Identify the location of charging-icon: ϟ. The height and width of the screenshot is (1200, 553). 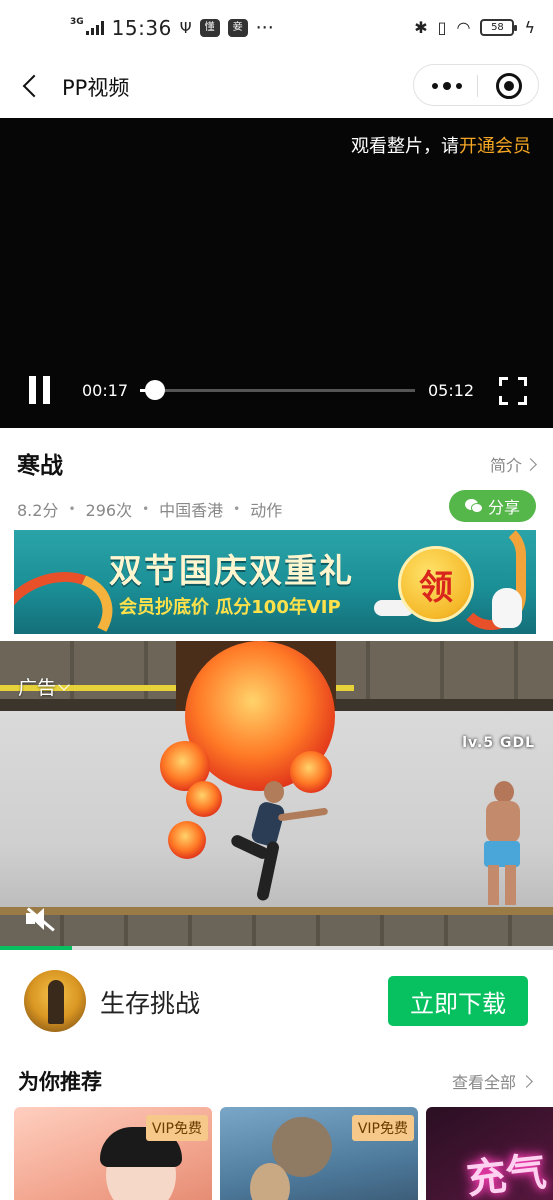
(529, 27).